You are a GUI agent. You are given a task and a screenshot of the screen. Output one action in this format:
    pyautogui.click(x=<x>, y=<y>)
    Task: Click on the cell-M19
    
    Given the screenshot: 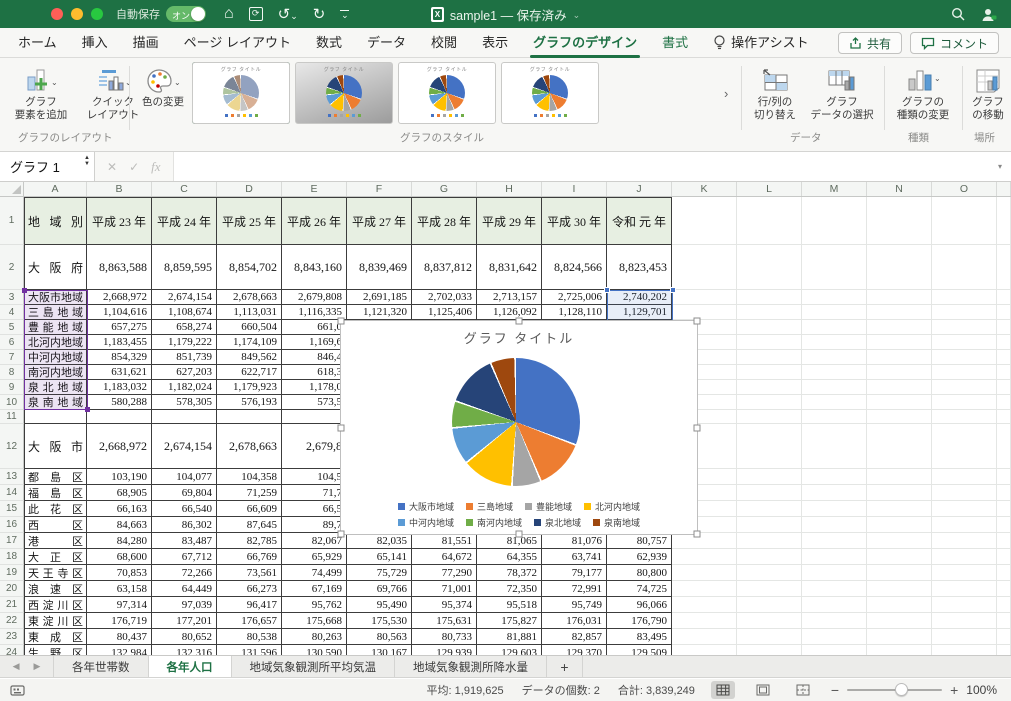 What is the action you would take?
    pyautogui.click(x=834, y=573)
    